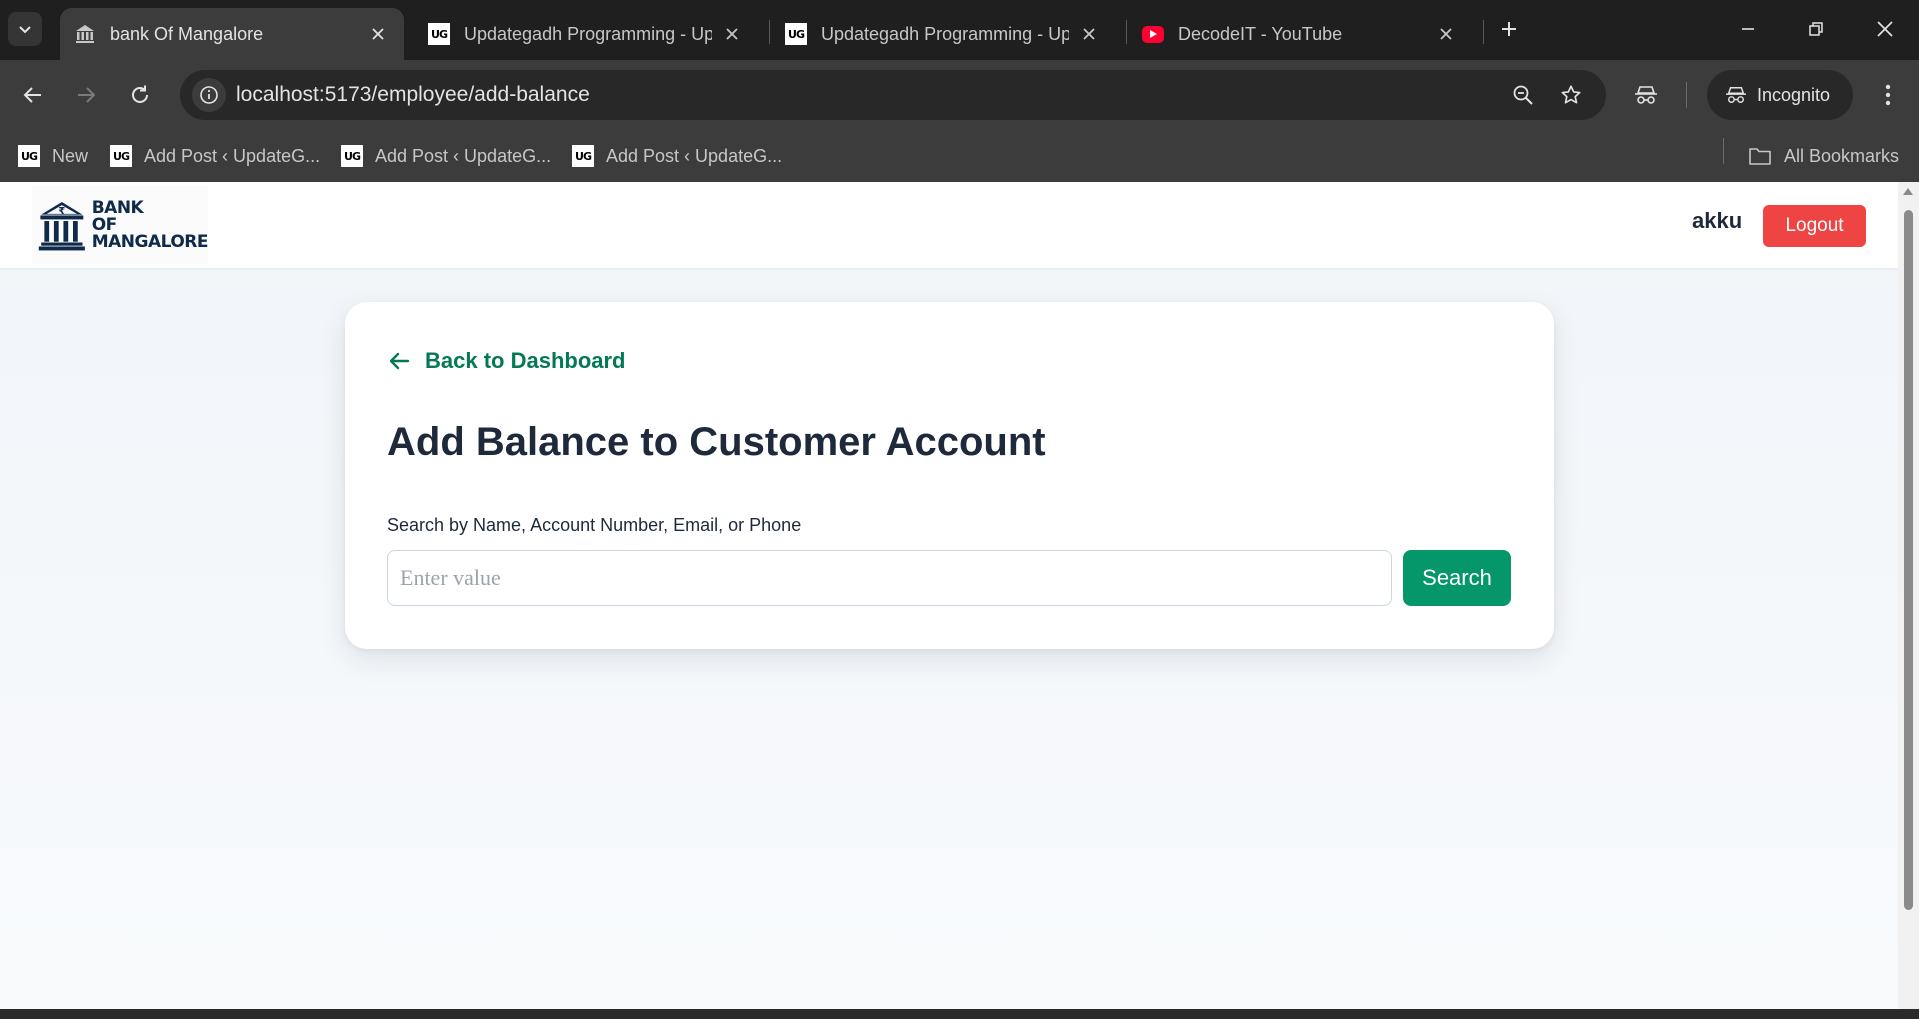  What do you see at coordinates (1908, 560) in the screenshot?
I see `scrollbar-thumb` at bounding box center [1908, 560].